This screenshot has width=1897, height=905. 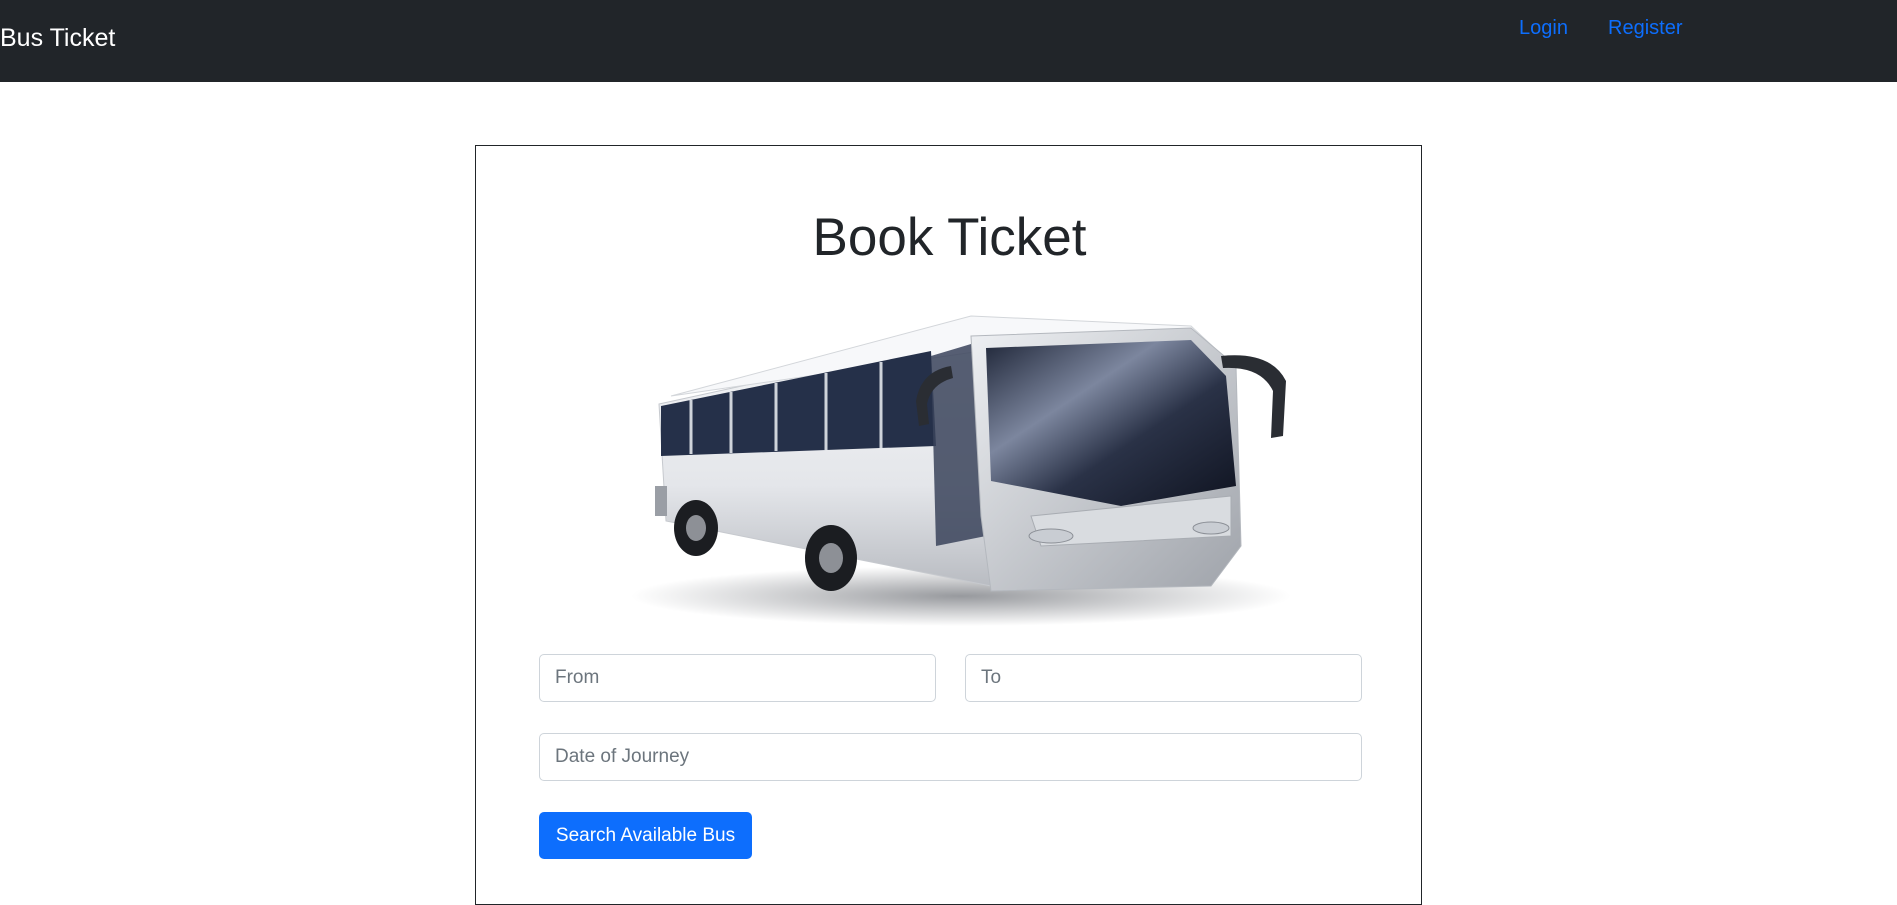 I want to click on search-available-bus-button: Search Available Bus, so click(x=645, y=835).